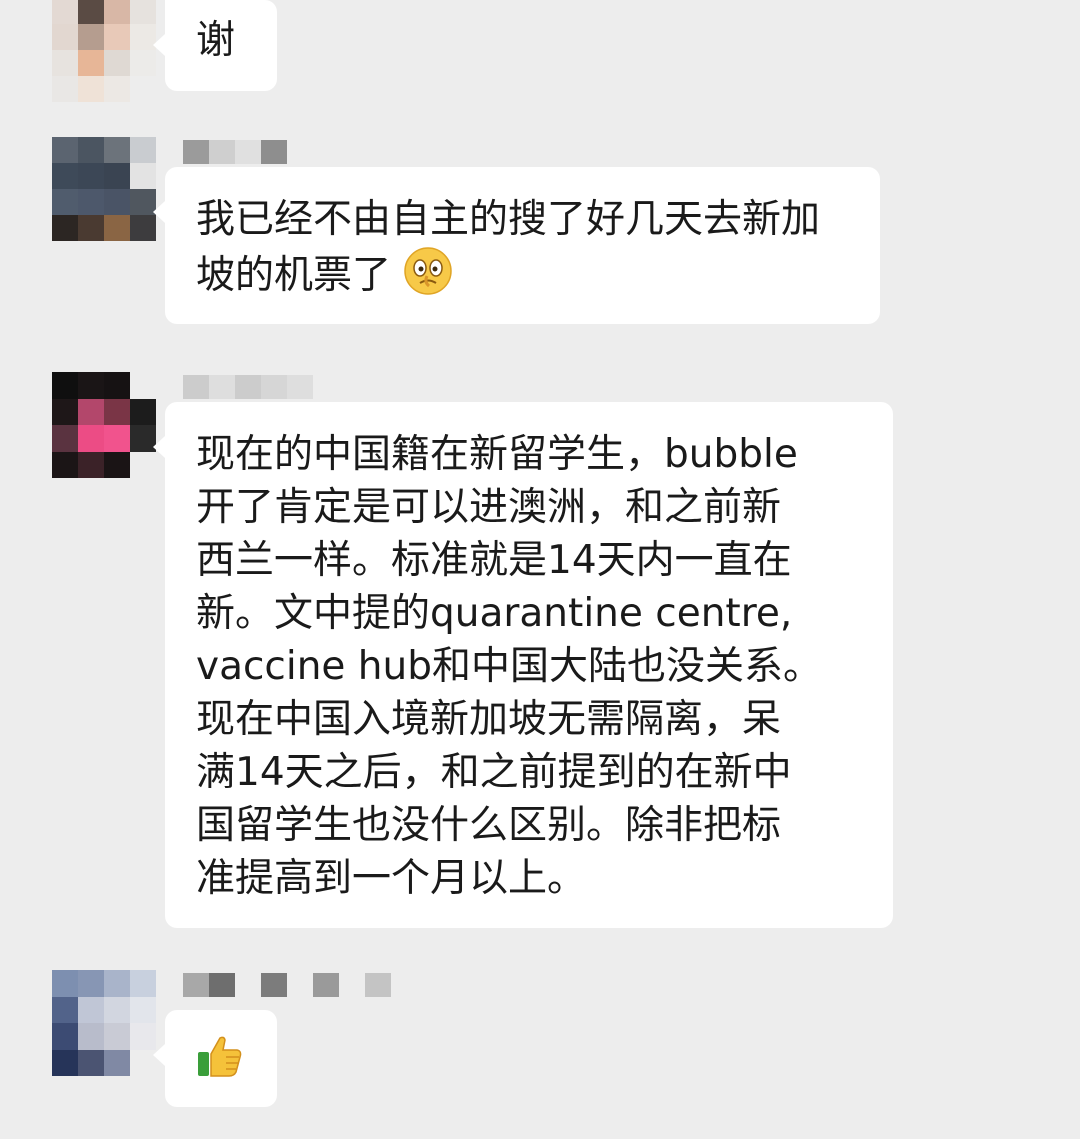 Image resolution: width=1080 pixels, height=1139 pixels. Describe the element at coordinates (216, 40) in the screenshot. I see `message-text: 谢` at that location.